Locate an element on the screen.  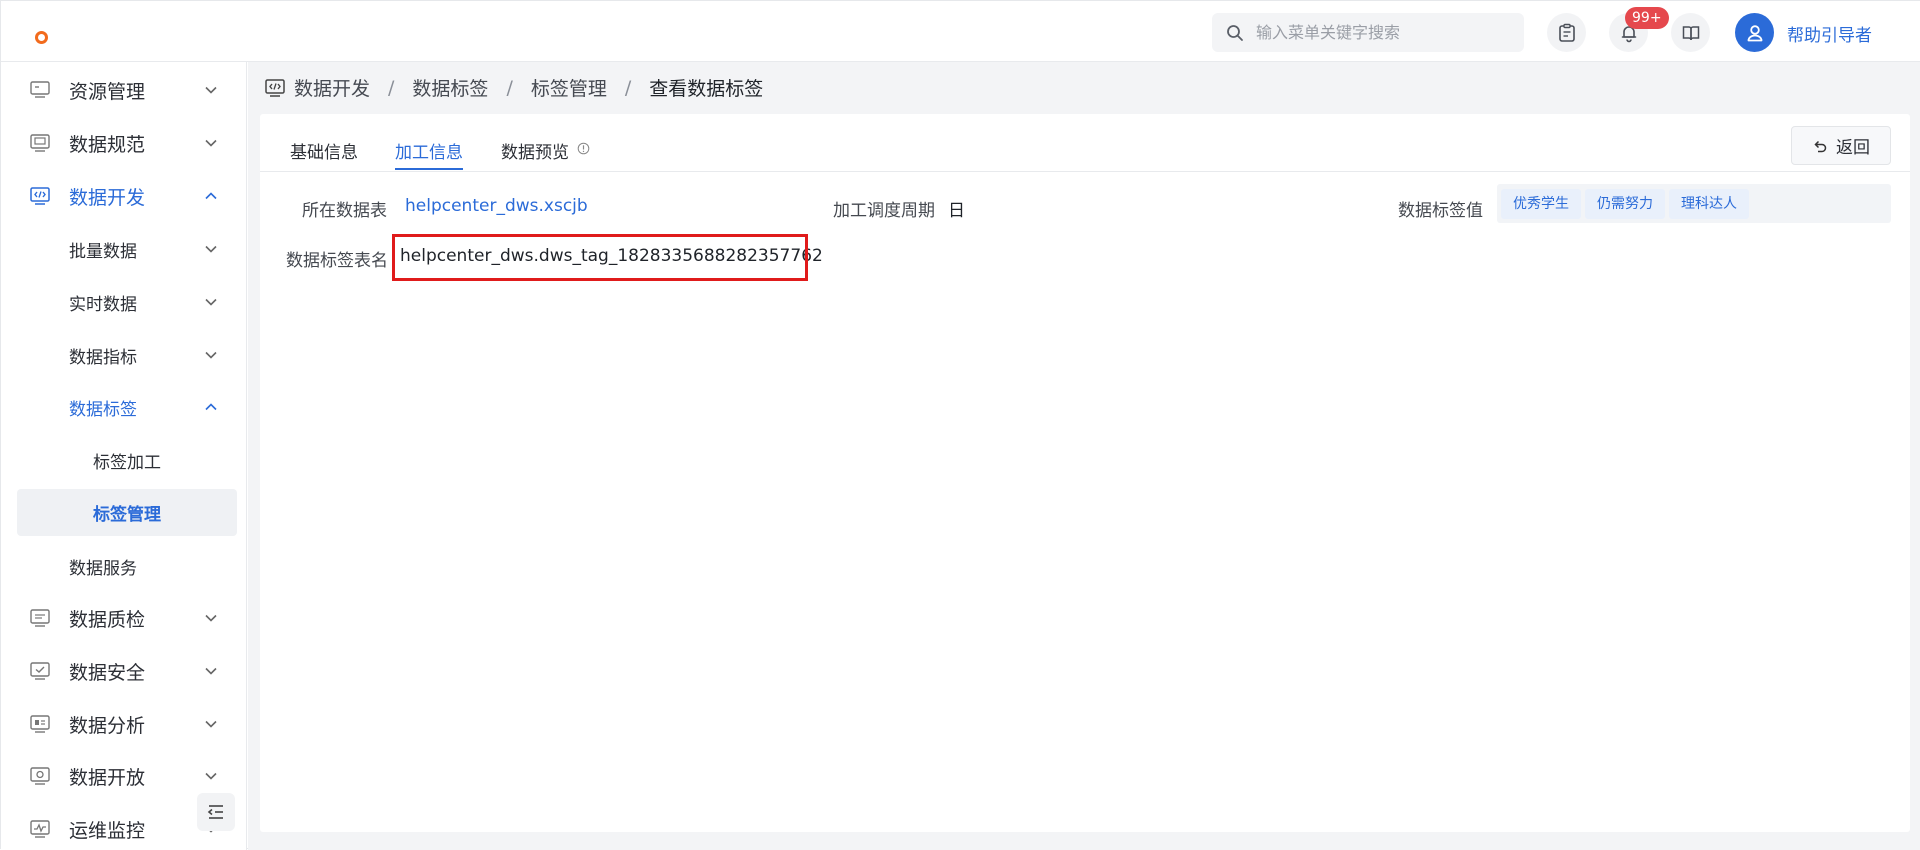
sidebar-item-label: 数据标签 is located at coordinates (103, 409).